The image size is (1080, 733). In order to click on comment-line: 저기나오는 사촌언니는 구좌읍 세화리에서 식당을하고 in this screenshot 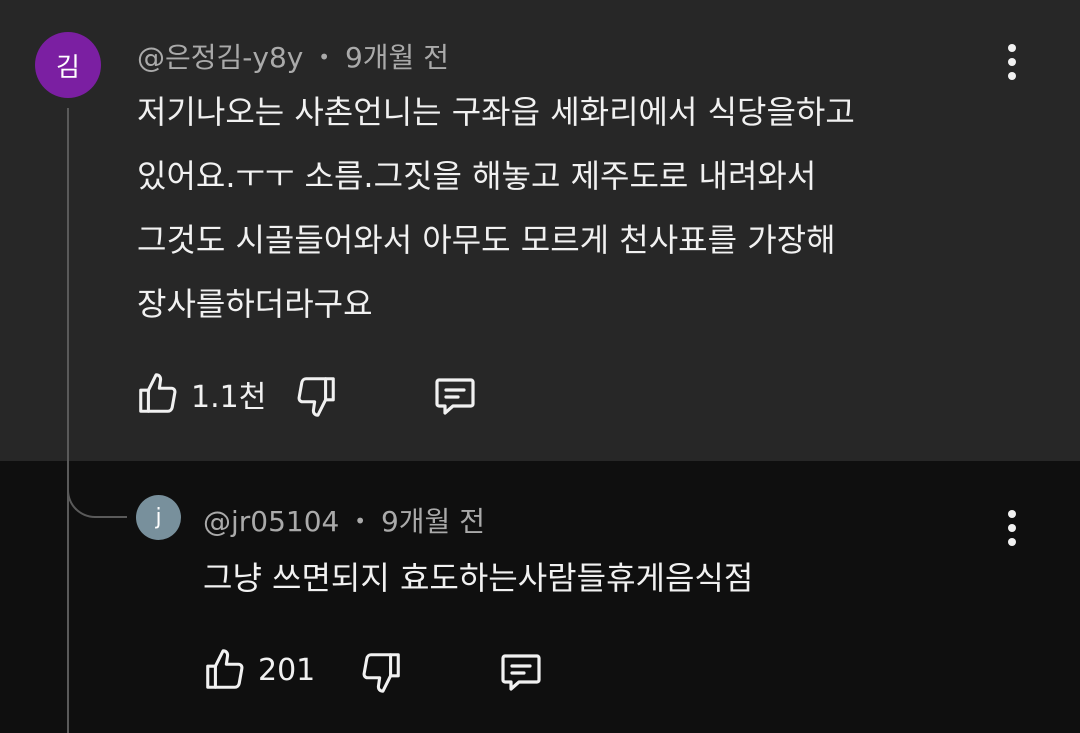, I will do `click(496, 112)`.